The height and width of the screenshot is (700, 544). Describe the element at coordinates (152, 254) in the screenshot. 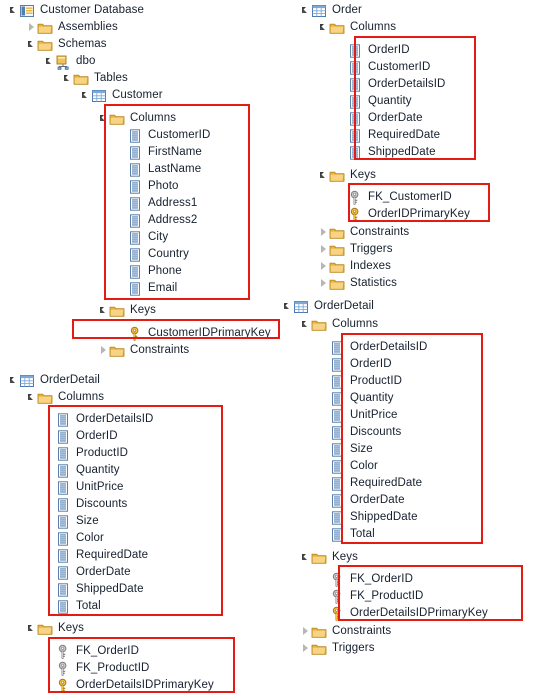

I see `tree-node: Country` at that location.